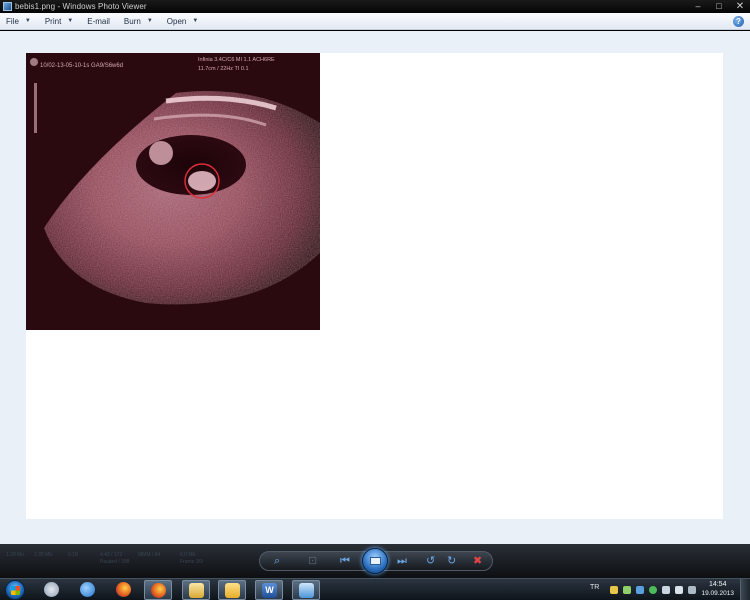 The width and height of the screenshot is (750, 600). I want to click on taskbar-app-file-explorer, so click(196, 590).